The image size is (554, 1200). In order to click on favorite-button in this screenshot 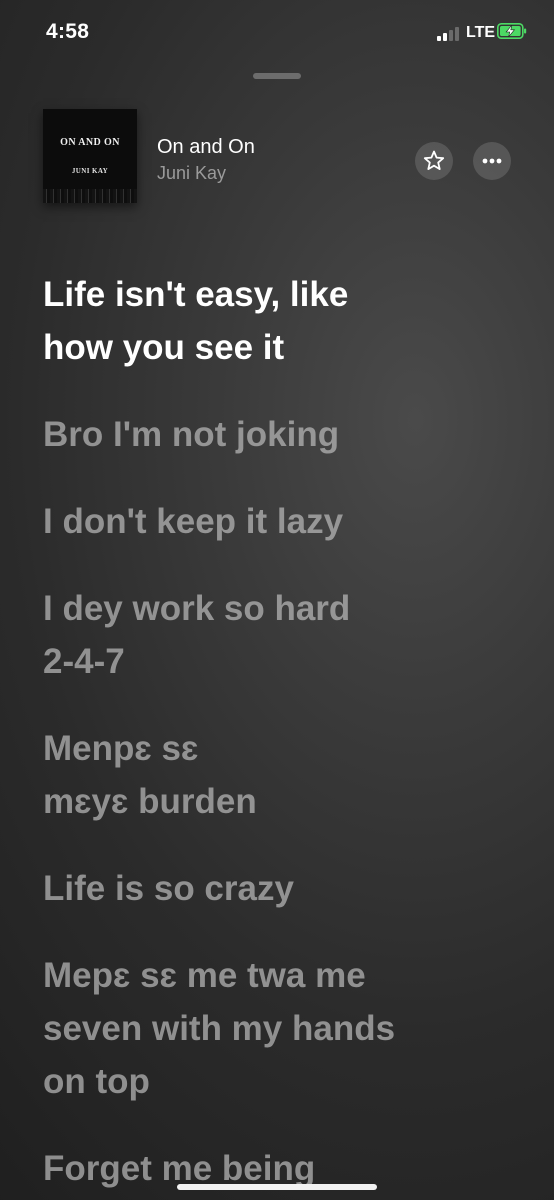, I will do `click(434, 161)`.